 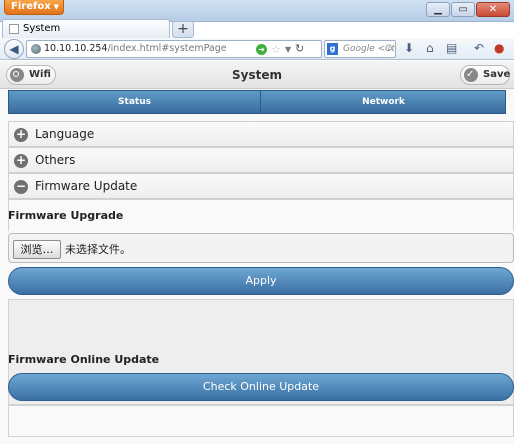 What do you see at coordinates (276, 50) in the screenshot?
I see `bookmark-star-icon: ☆` at bounding box center [276, 50].